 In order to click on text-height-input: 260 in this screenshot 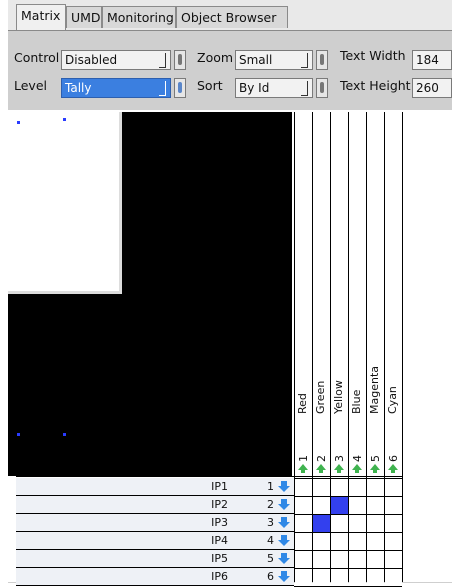, I will do `click(432, 88)`.